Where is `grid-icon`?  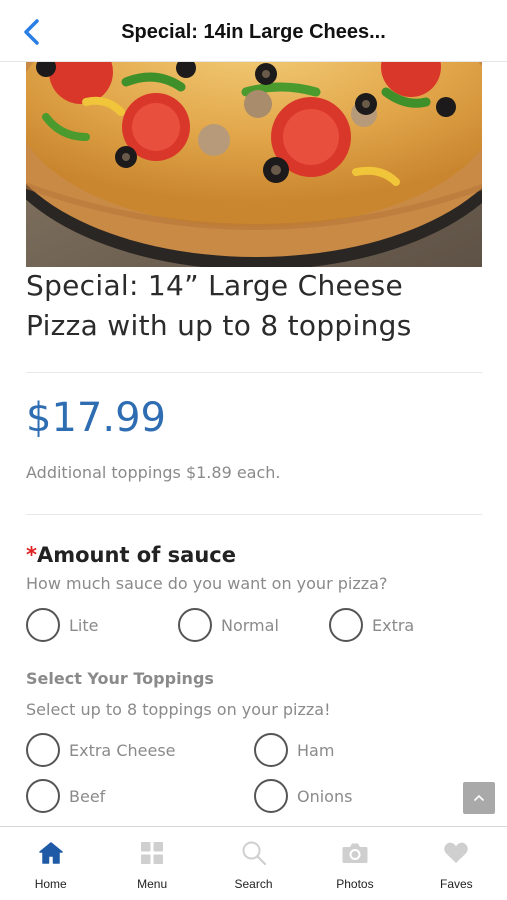
grid-icon is located at coordinates (152, 853).